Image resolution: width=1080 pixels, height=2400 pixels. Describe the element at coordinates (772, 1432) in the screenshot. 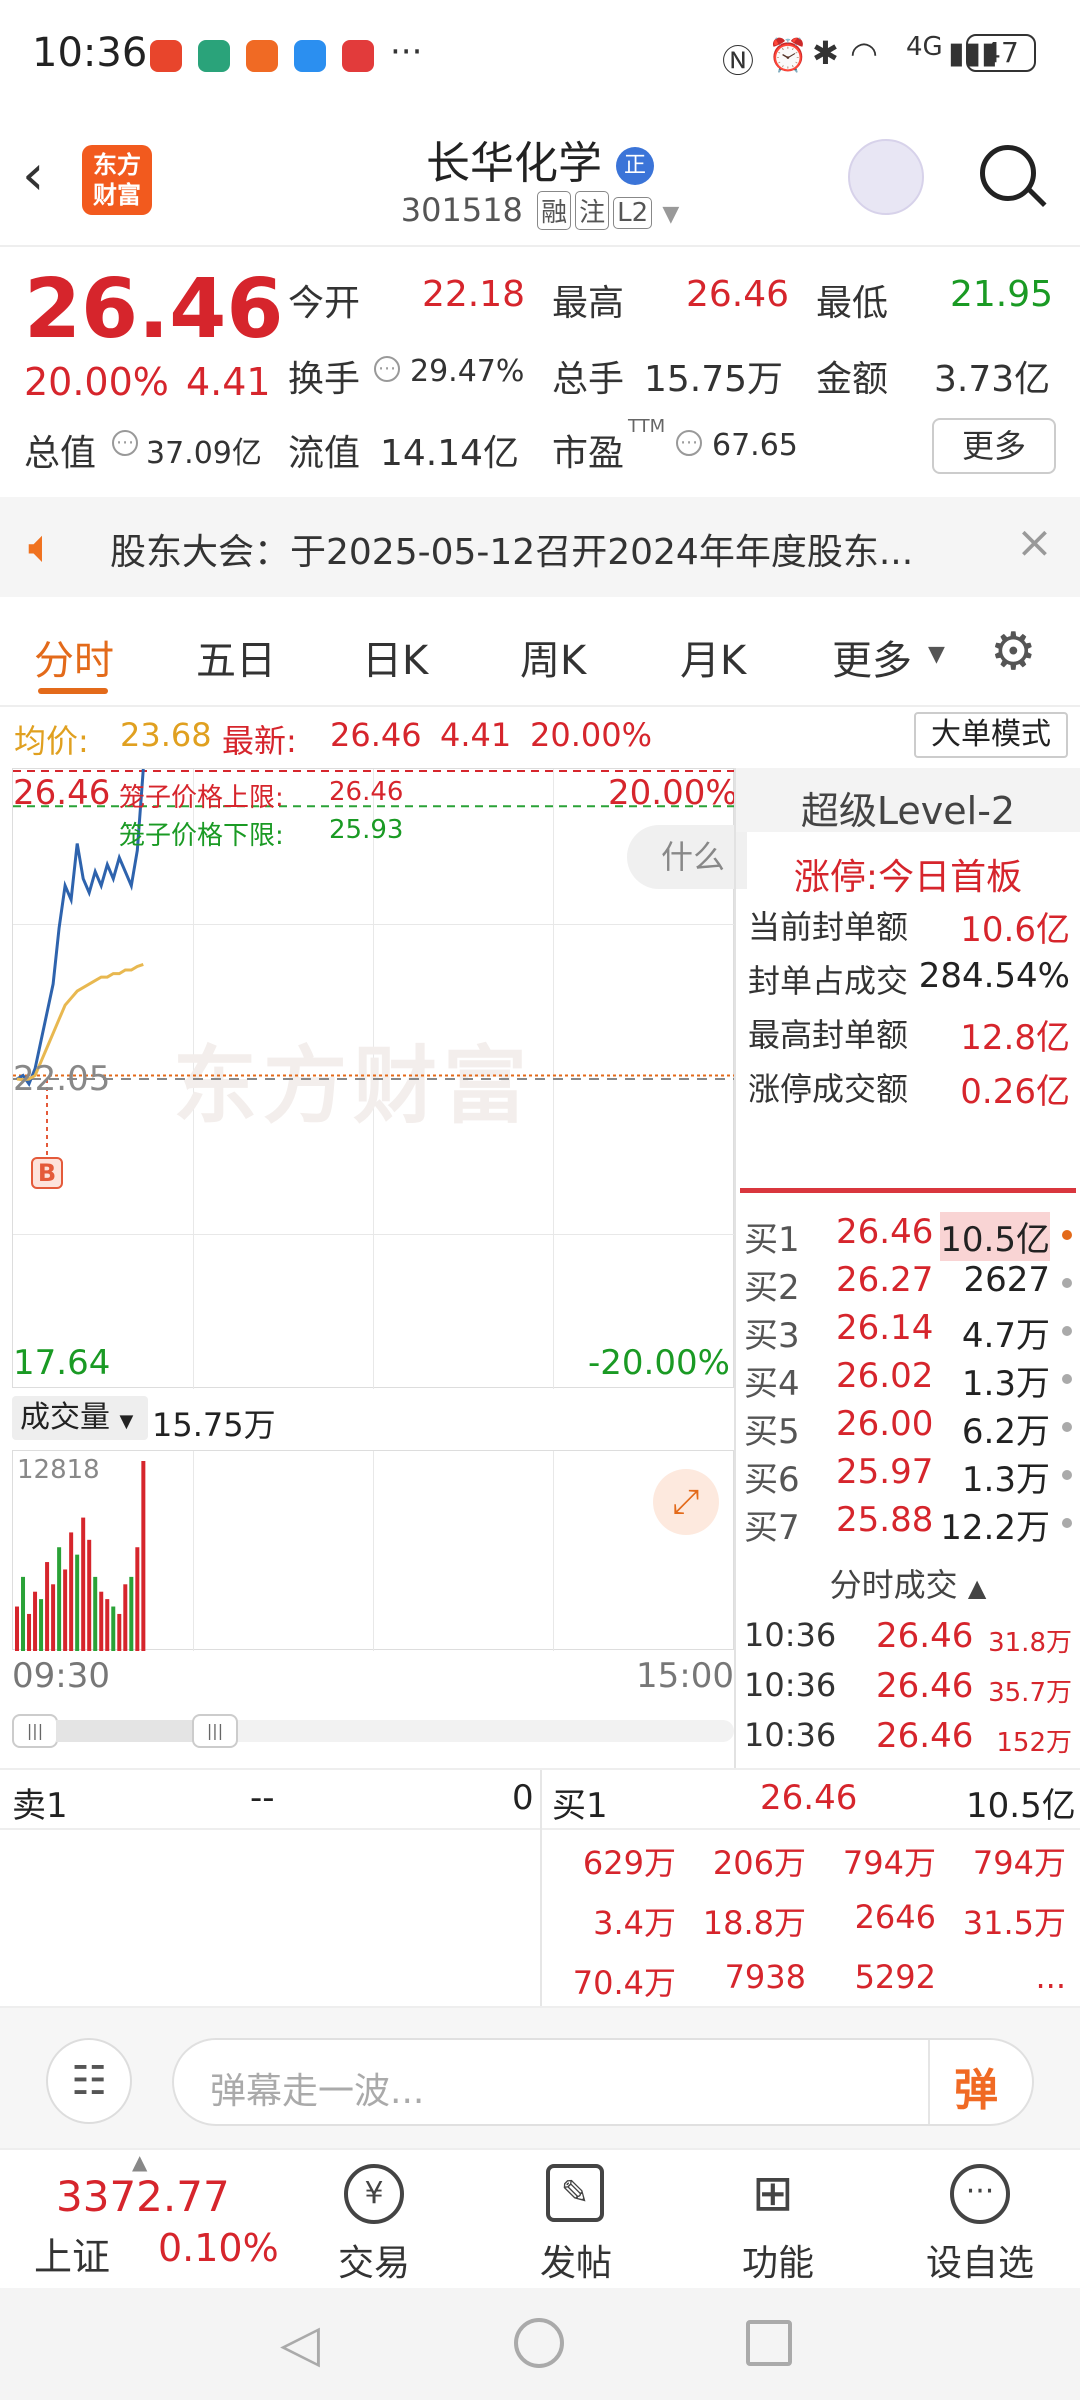

I see `bid-level-label: 买5` at that location.